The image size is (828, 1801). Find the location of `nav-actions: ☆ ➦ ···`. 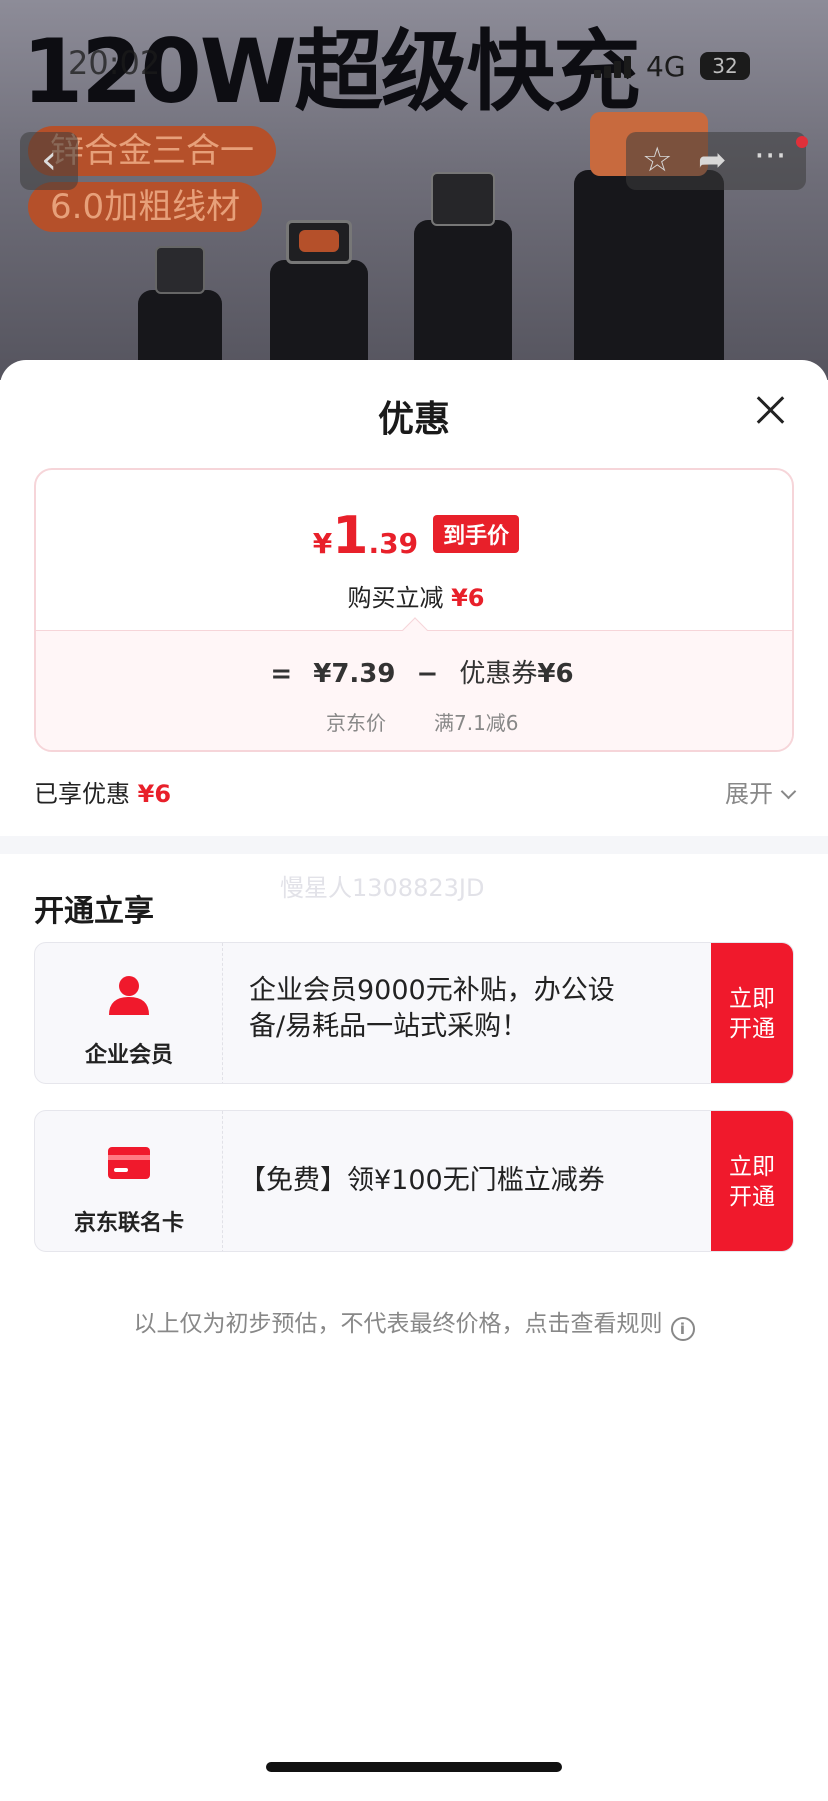

nav-actions: ☆ ➦ ··· is located at coordinates (716, 161).